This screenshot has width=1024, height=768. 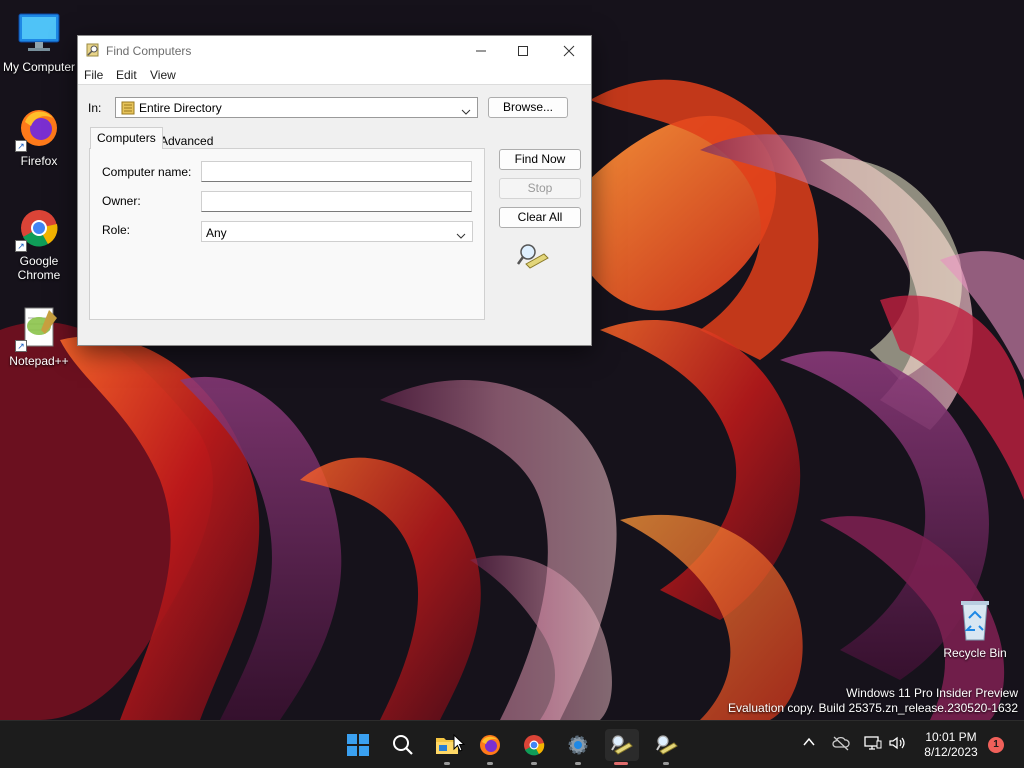 I want to click on active-indicator, so click(x=621, y=763).